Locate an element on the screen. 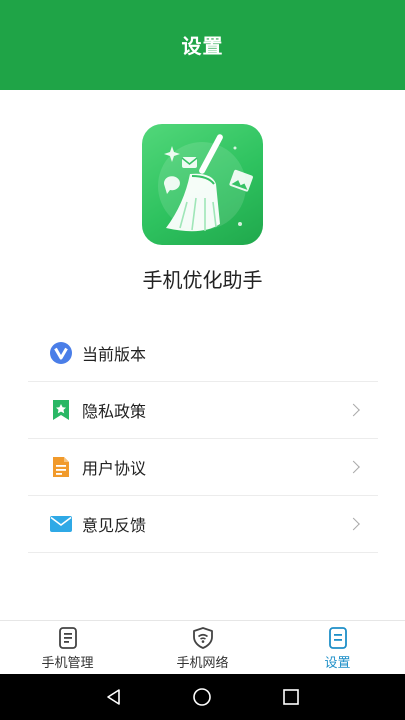 Image resolution: width=405 pixels, height=720 pixels. menu-item-label: 用户协议 is located at coordinates (114, 468).